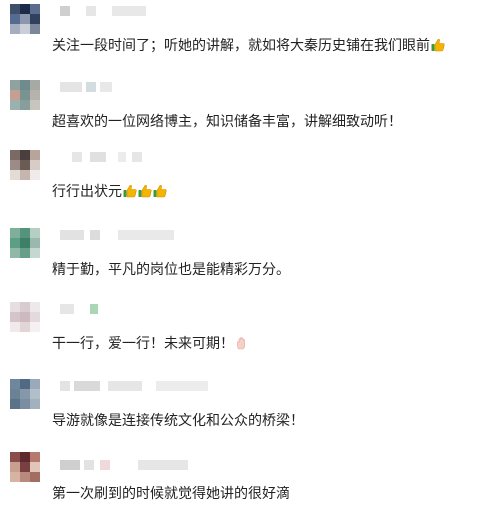 This screenshot has width=486, height=511. What do you see at coordinates (171, 493) in the screenshot?
I see `comment-text: 第一次刷到的时候就觉得她讲的很好滴` at bounding box center [171, 493].